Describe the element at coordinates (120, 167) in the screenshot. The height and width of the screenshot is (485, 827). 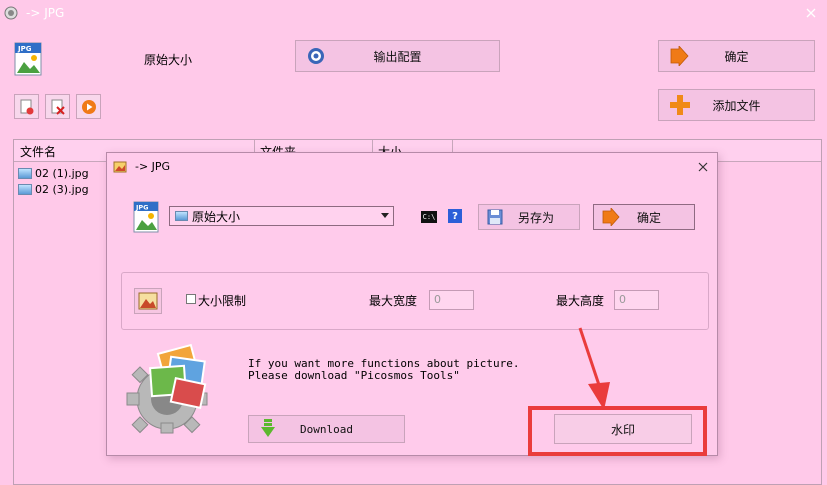
I see `dialog-picture-icon` at that location.